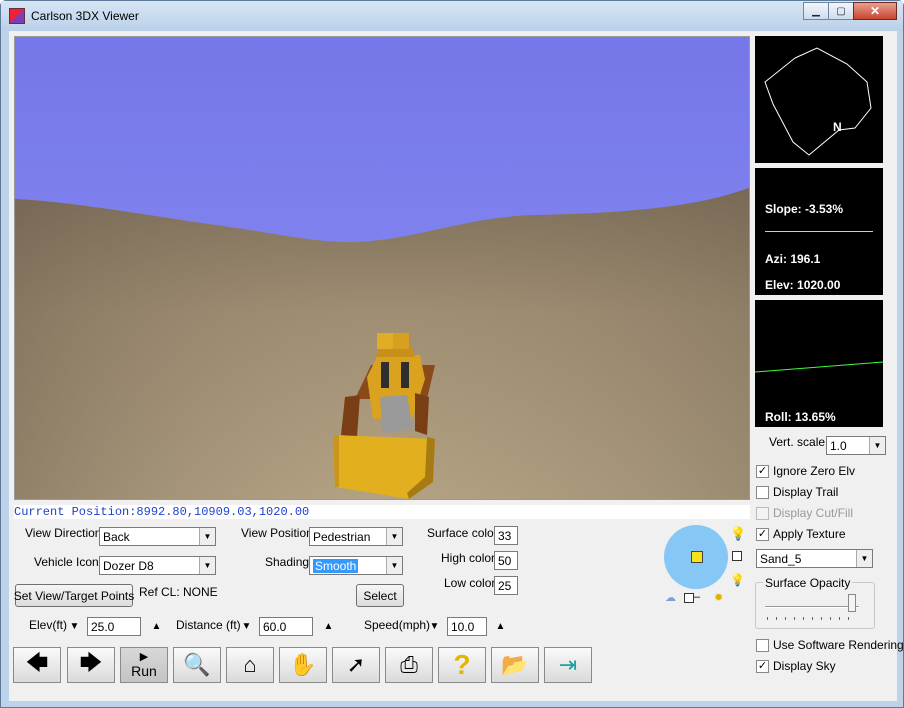 The height and width of the screenshot is (708, 904). Describe the element at coordinates (157, 536) in the screenshot. I see `view-direction-select: Back ▼` at that location.